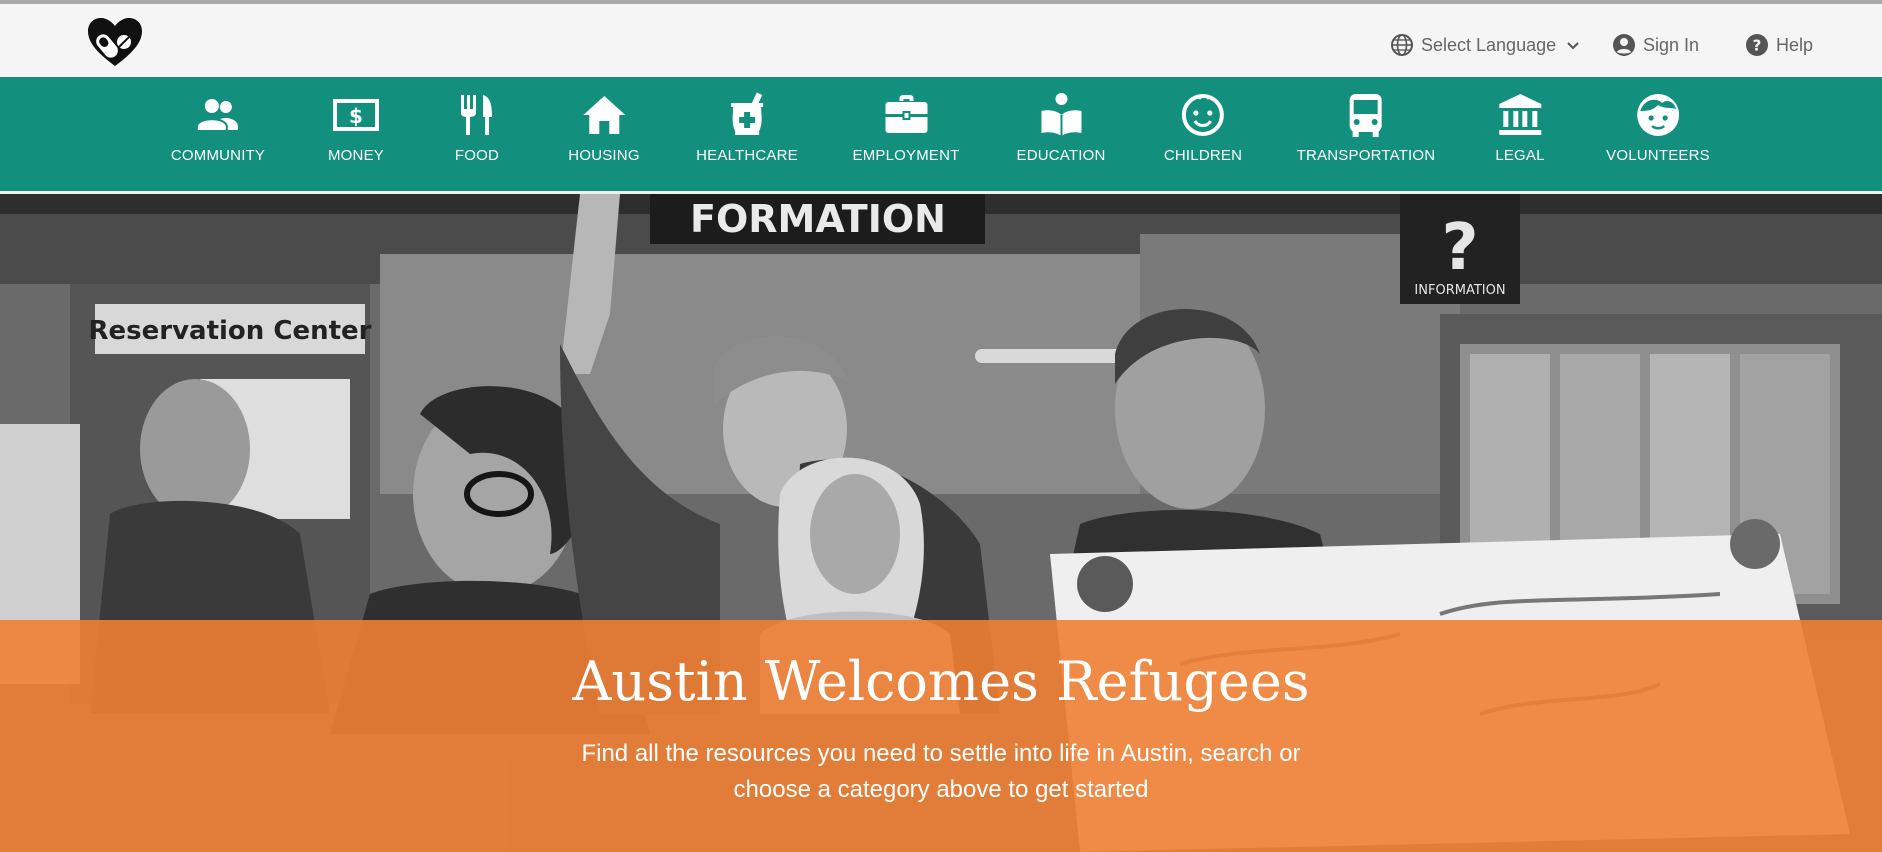  Describe the element at coordinates (1402, 45) in the screenshot. I see `globe-icon` at that location.